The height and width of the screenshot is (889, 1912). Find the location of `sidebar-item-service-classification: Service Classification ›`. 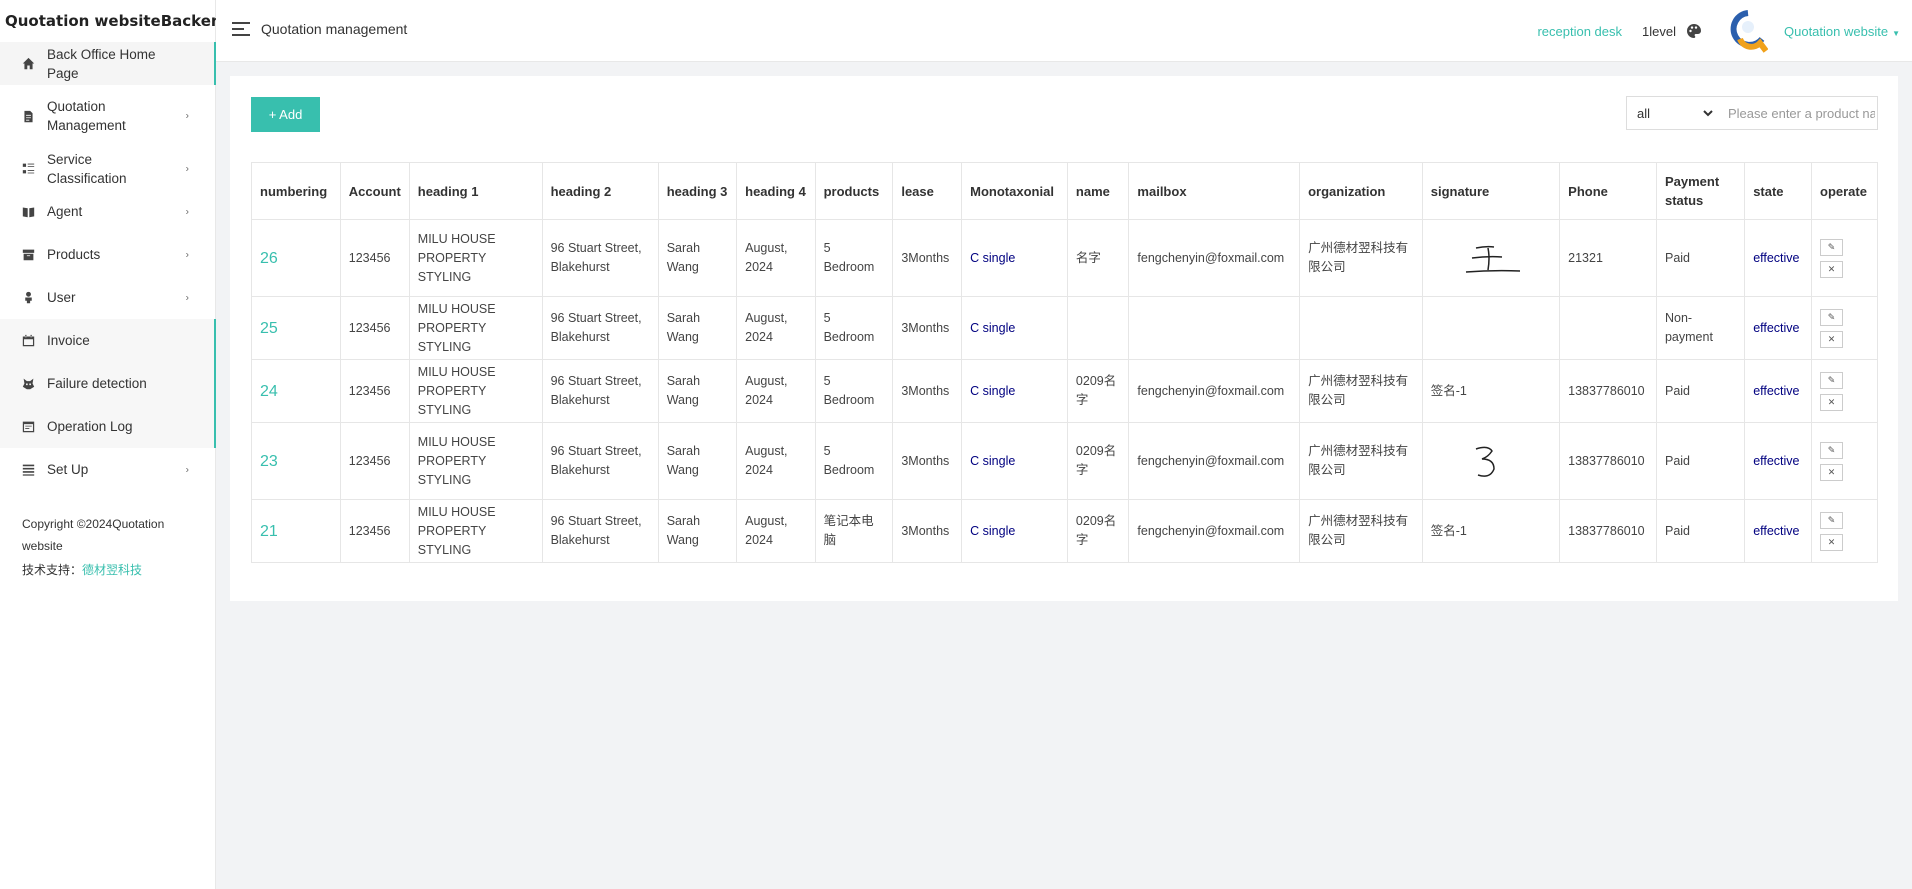

sidebar-item-service-classification: Service Classification › is located at coordinates (107, 168).